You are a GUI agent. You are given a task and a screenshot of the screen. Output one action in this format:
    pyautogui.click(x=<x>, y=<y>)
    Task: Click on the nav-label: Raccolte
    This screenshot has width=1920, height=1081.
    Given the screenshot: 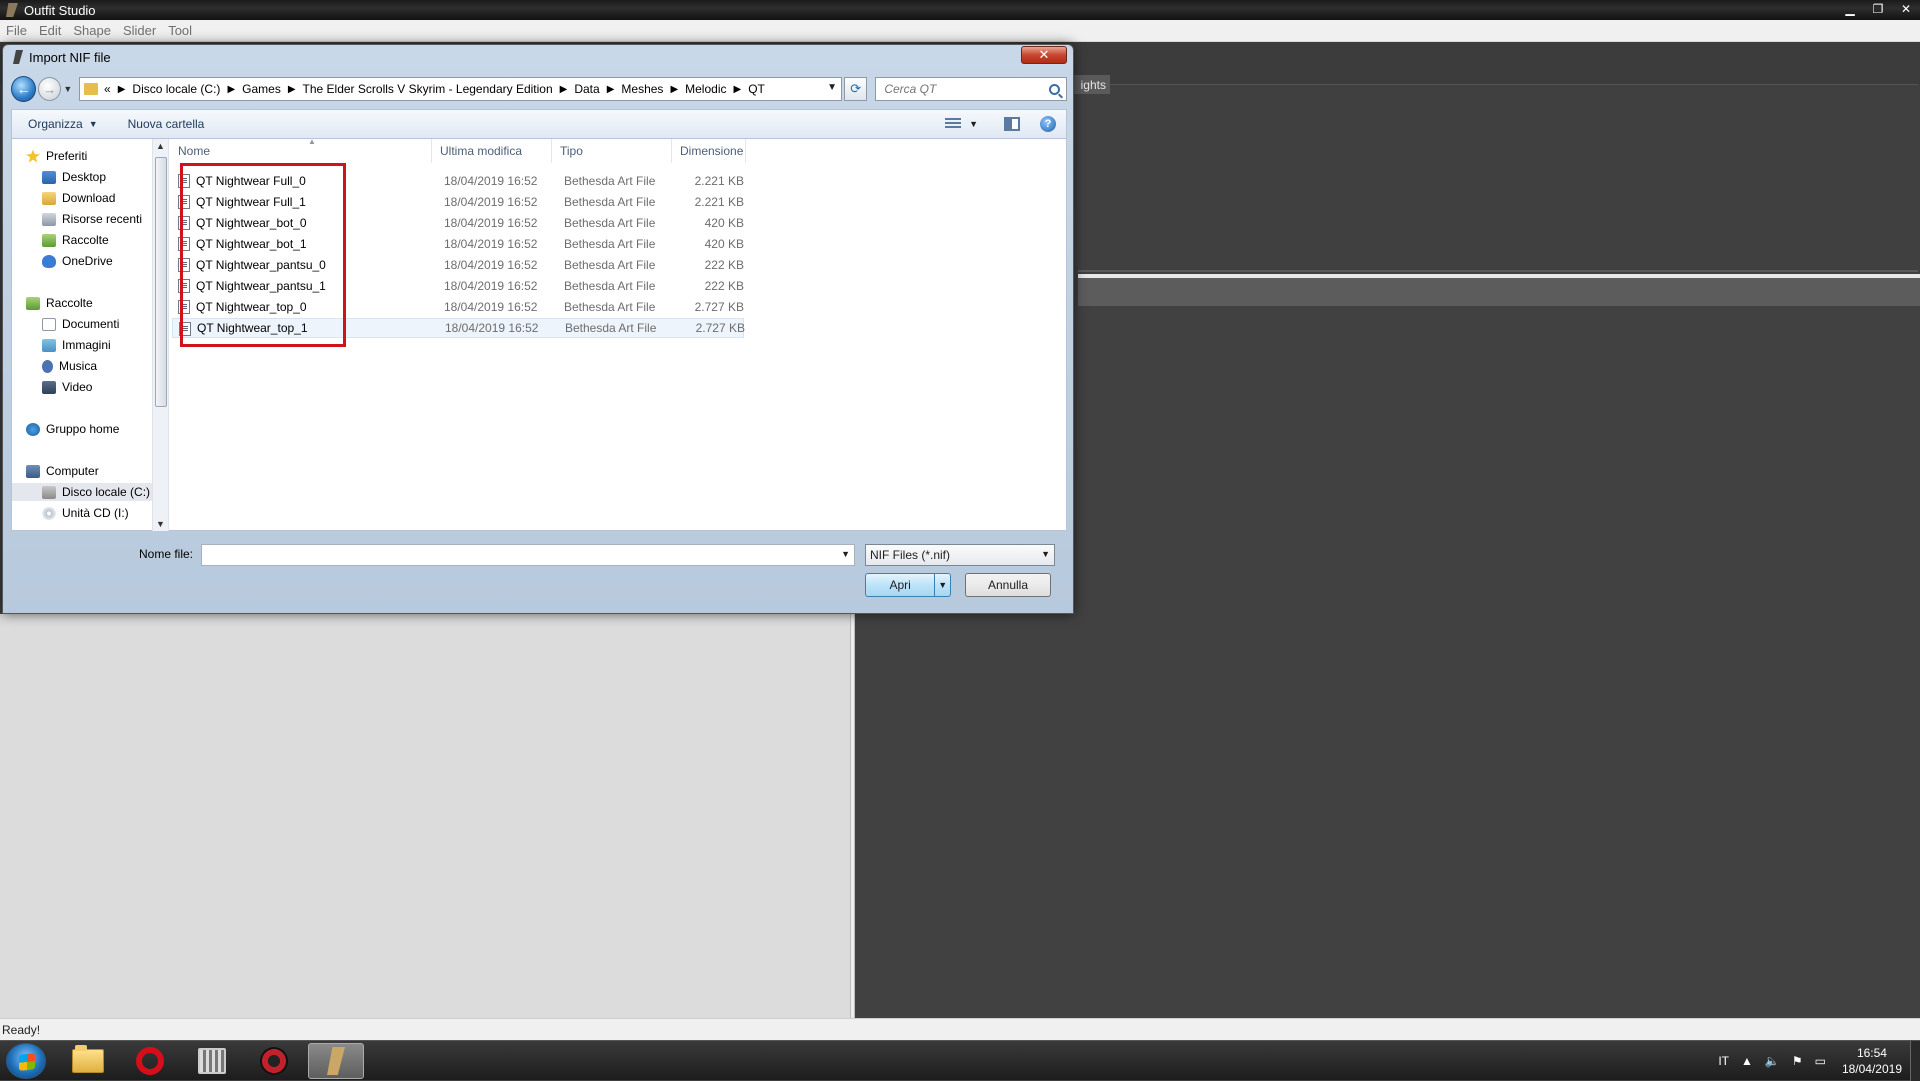 What is the action you would take?
    pyautogui.click(x=85, y=240)
    